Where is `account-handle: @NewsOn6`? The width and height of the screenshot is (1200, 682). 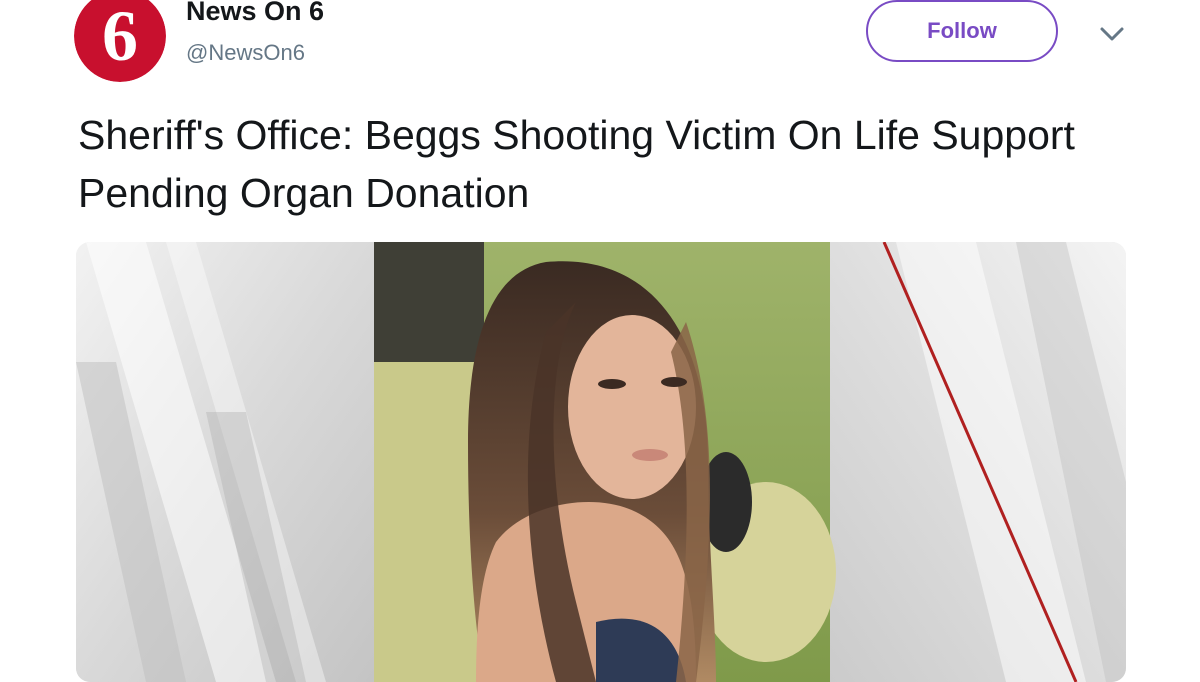 account-handle: @NewsOn6 is located at coordinates (245, 53).